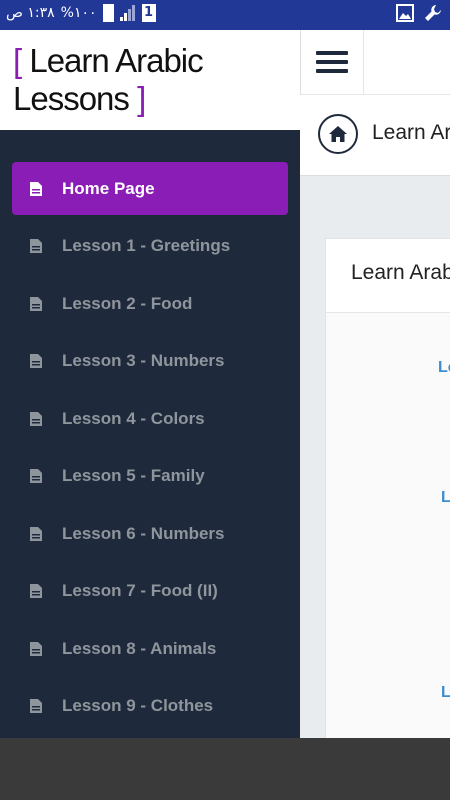 This screenshot has width=450, height=800. I want to click on top-bar, so click(375, 62).